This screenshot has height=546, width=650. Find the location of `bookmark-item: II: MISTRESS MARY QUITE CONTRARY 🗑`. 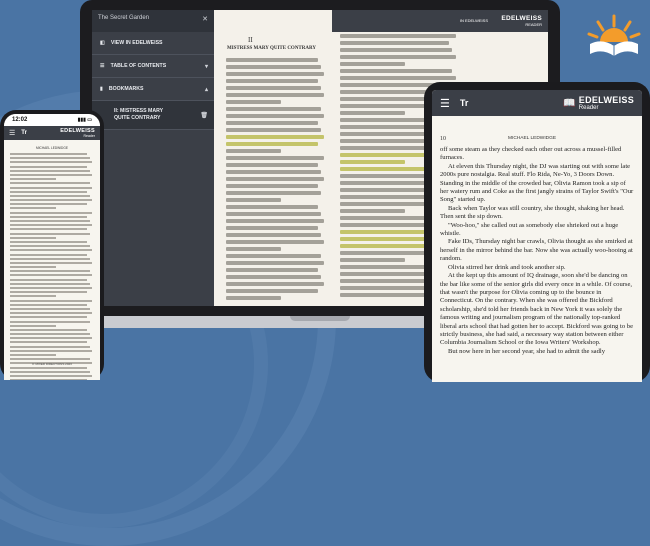

bookmark-item: II: MISTRESS MARY QUITE CONTRARY 🗑 is located at coordinates (153, 115).